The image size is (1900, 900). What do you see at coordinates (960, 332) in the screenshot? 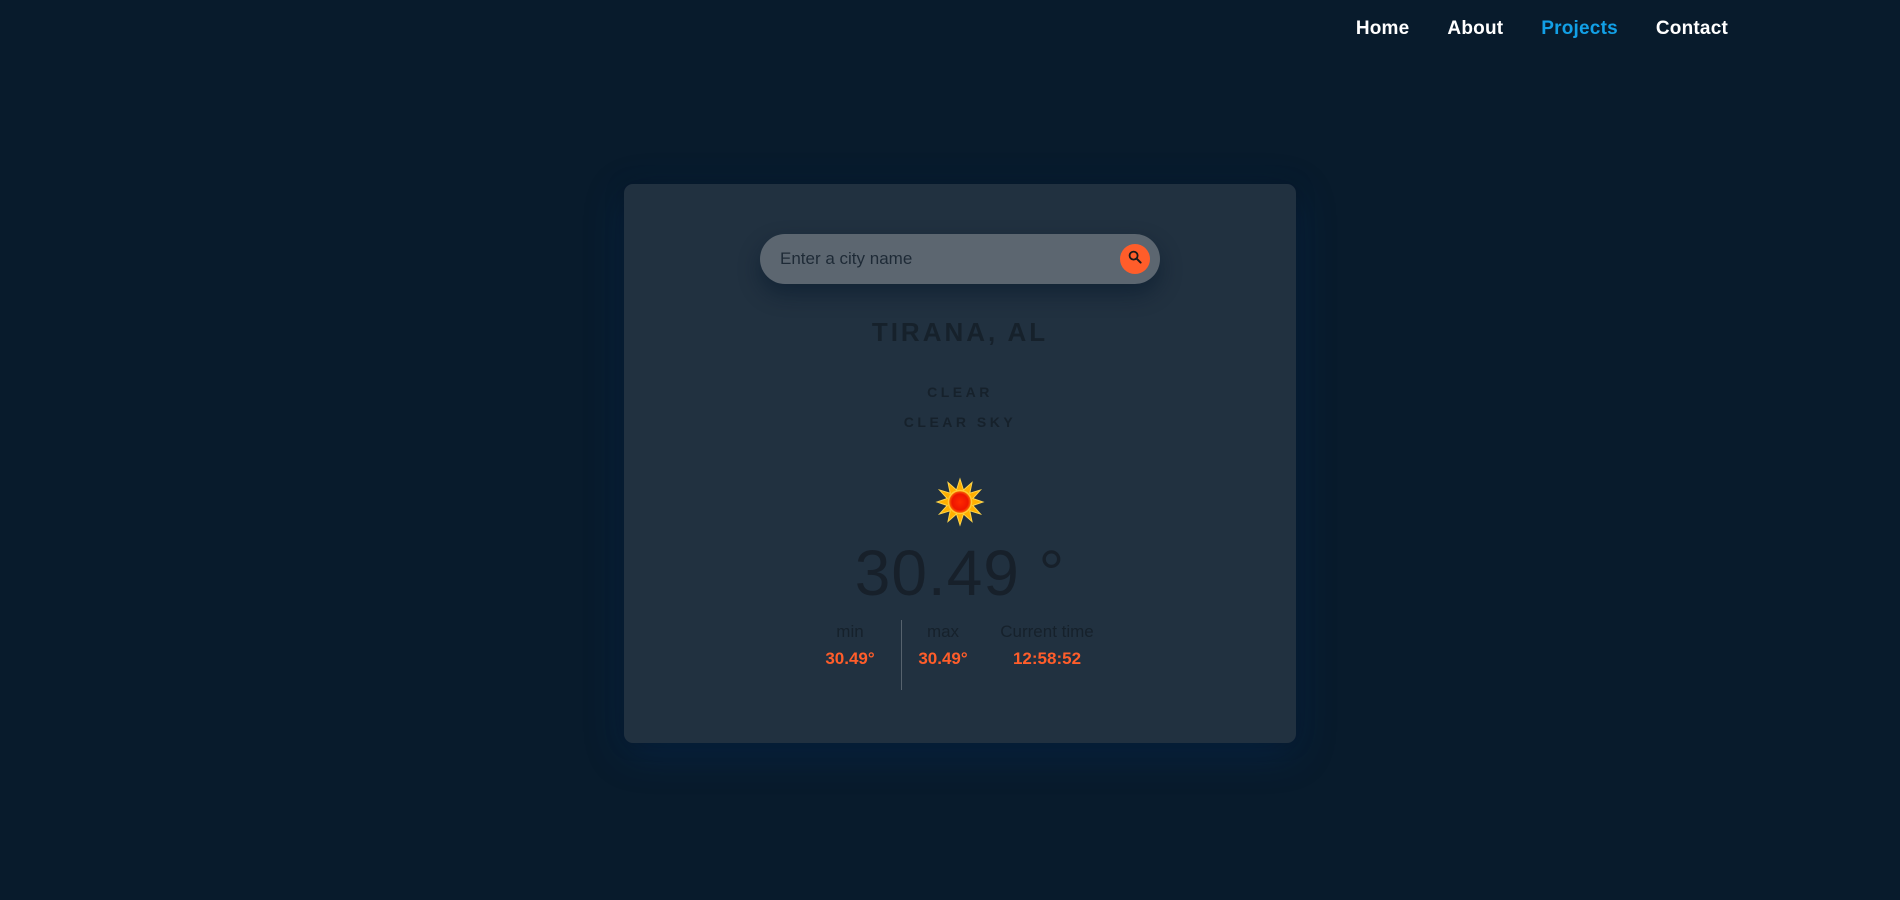
I see `city-name: TIRANA, AL` at bounding box center [960, 332].